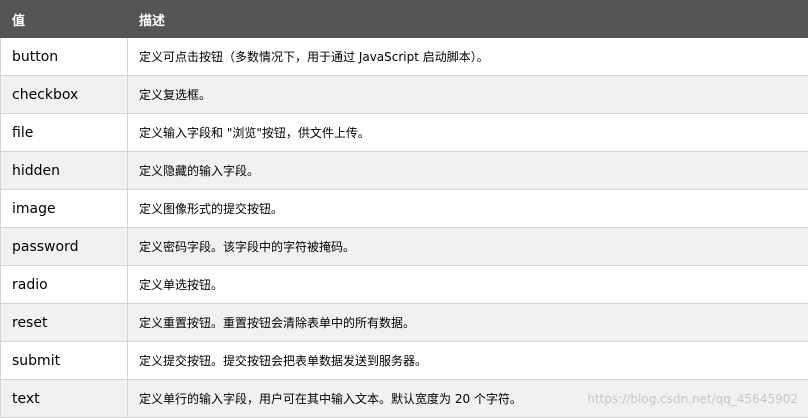  I want to click on table-row: radio 定义单选按钮。, so click(404, 284).